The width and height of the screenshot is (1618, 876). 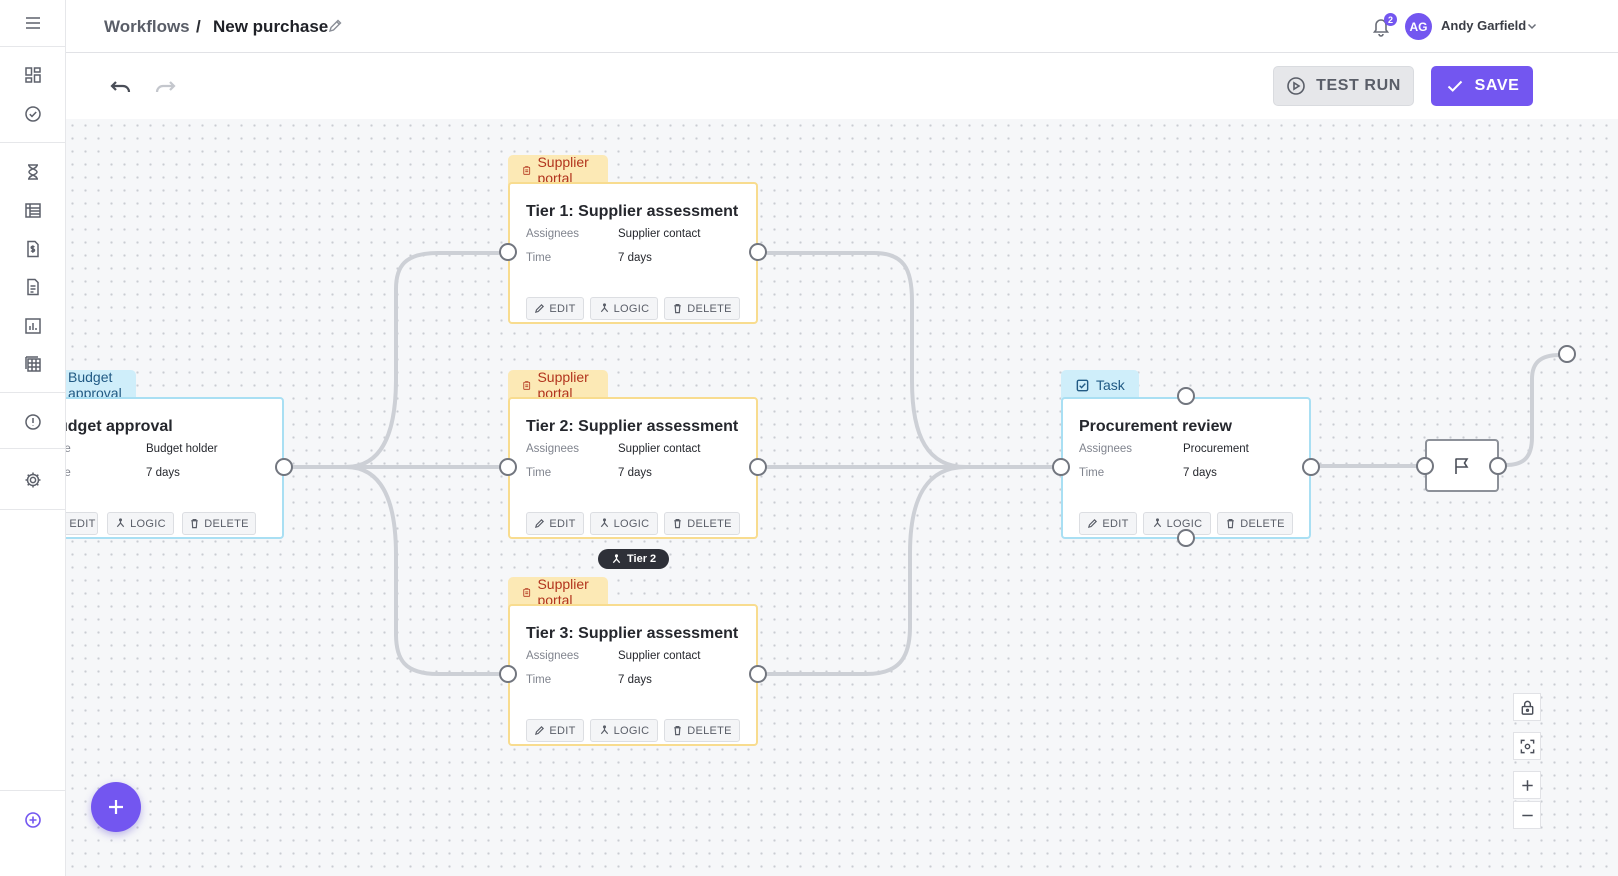 I want to click on breadcrumb-workflows: Workflows, so click(x=147, y=27).